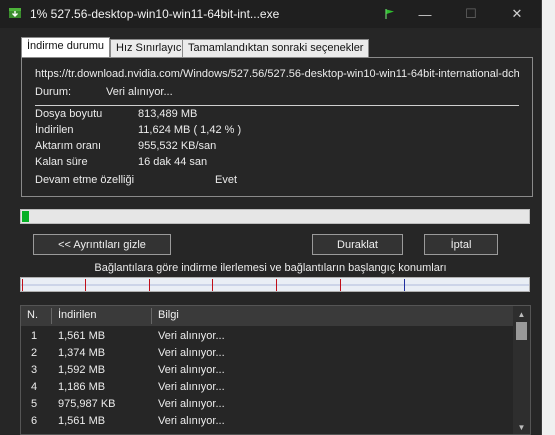 This screenshot has height=435, width=555. What do you see at coordinates (357, 244) in the screenshot?
I see `pause-button: Duraklat` at bounding box center [357, 244].